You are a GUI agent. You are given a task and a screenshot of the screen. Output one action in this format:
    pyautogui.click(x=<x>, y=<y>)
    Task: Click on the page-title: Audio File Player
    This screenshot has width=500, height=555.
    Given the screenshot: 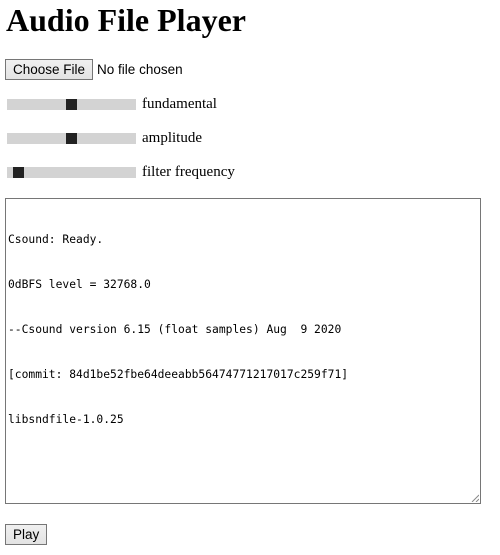 What is the action you would take?
    pyautogui.click(x=126, y=20)
    